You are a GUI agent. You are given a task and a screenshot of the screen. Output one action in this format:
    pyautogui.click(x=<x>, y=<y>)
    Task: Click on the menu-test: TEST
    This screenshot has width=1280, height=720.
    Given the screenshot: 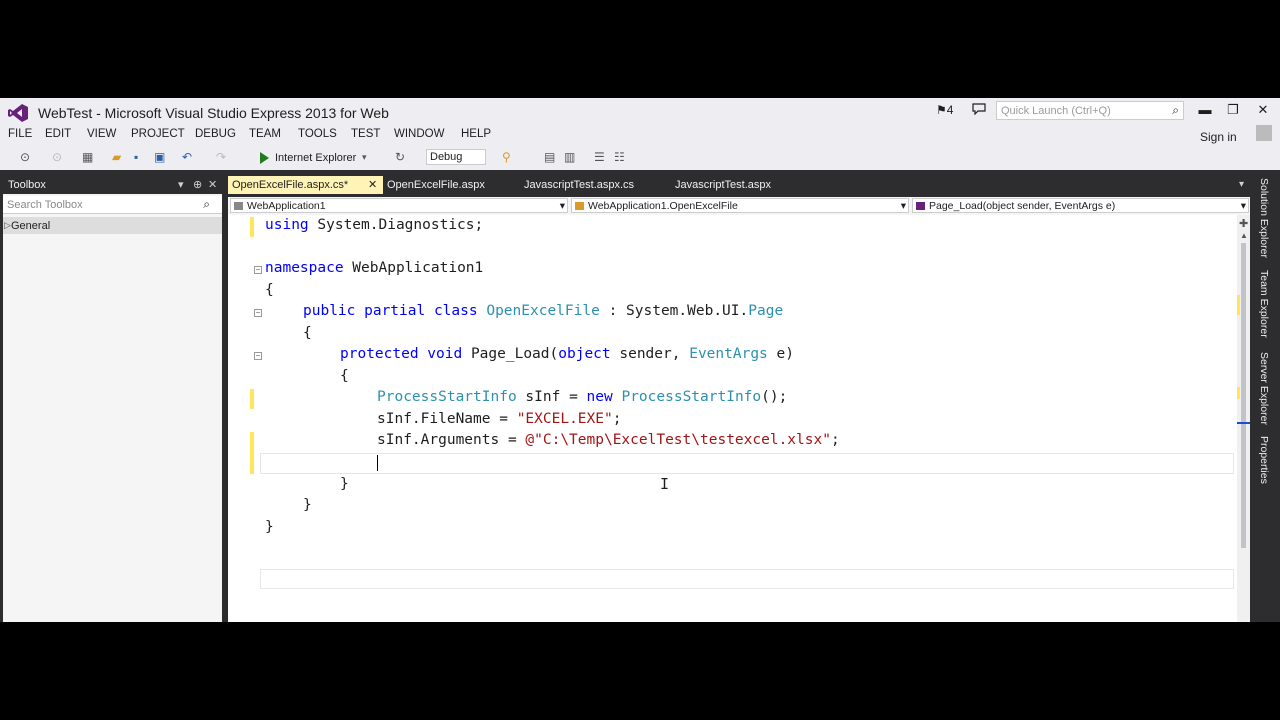 What is the action you would take?
    pyautogui.click(x=365, y=134)
    